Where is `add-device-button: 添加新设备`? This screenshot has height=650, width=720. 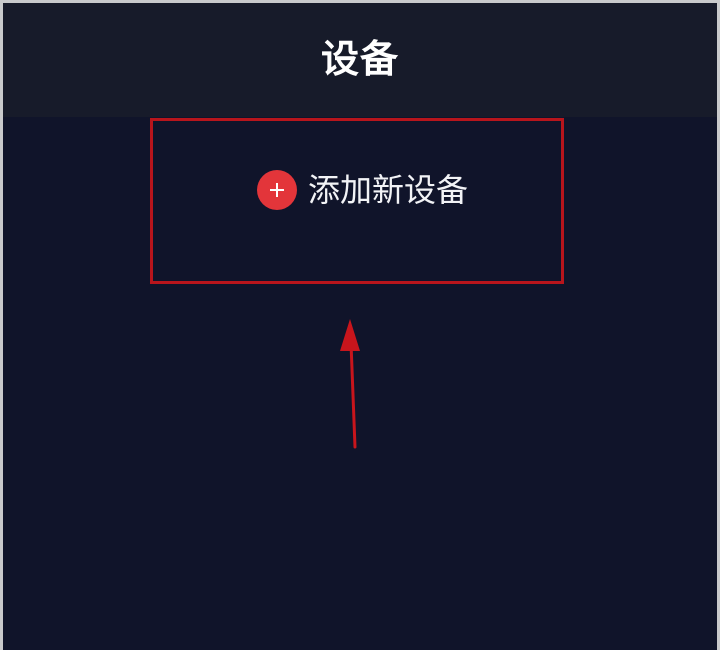
add-device-button: 添加新设备 is located at coordinates (362, 190).